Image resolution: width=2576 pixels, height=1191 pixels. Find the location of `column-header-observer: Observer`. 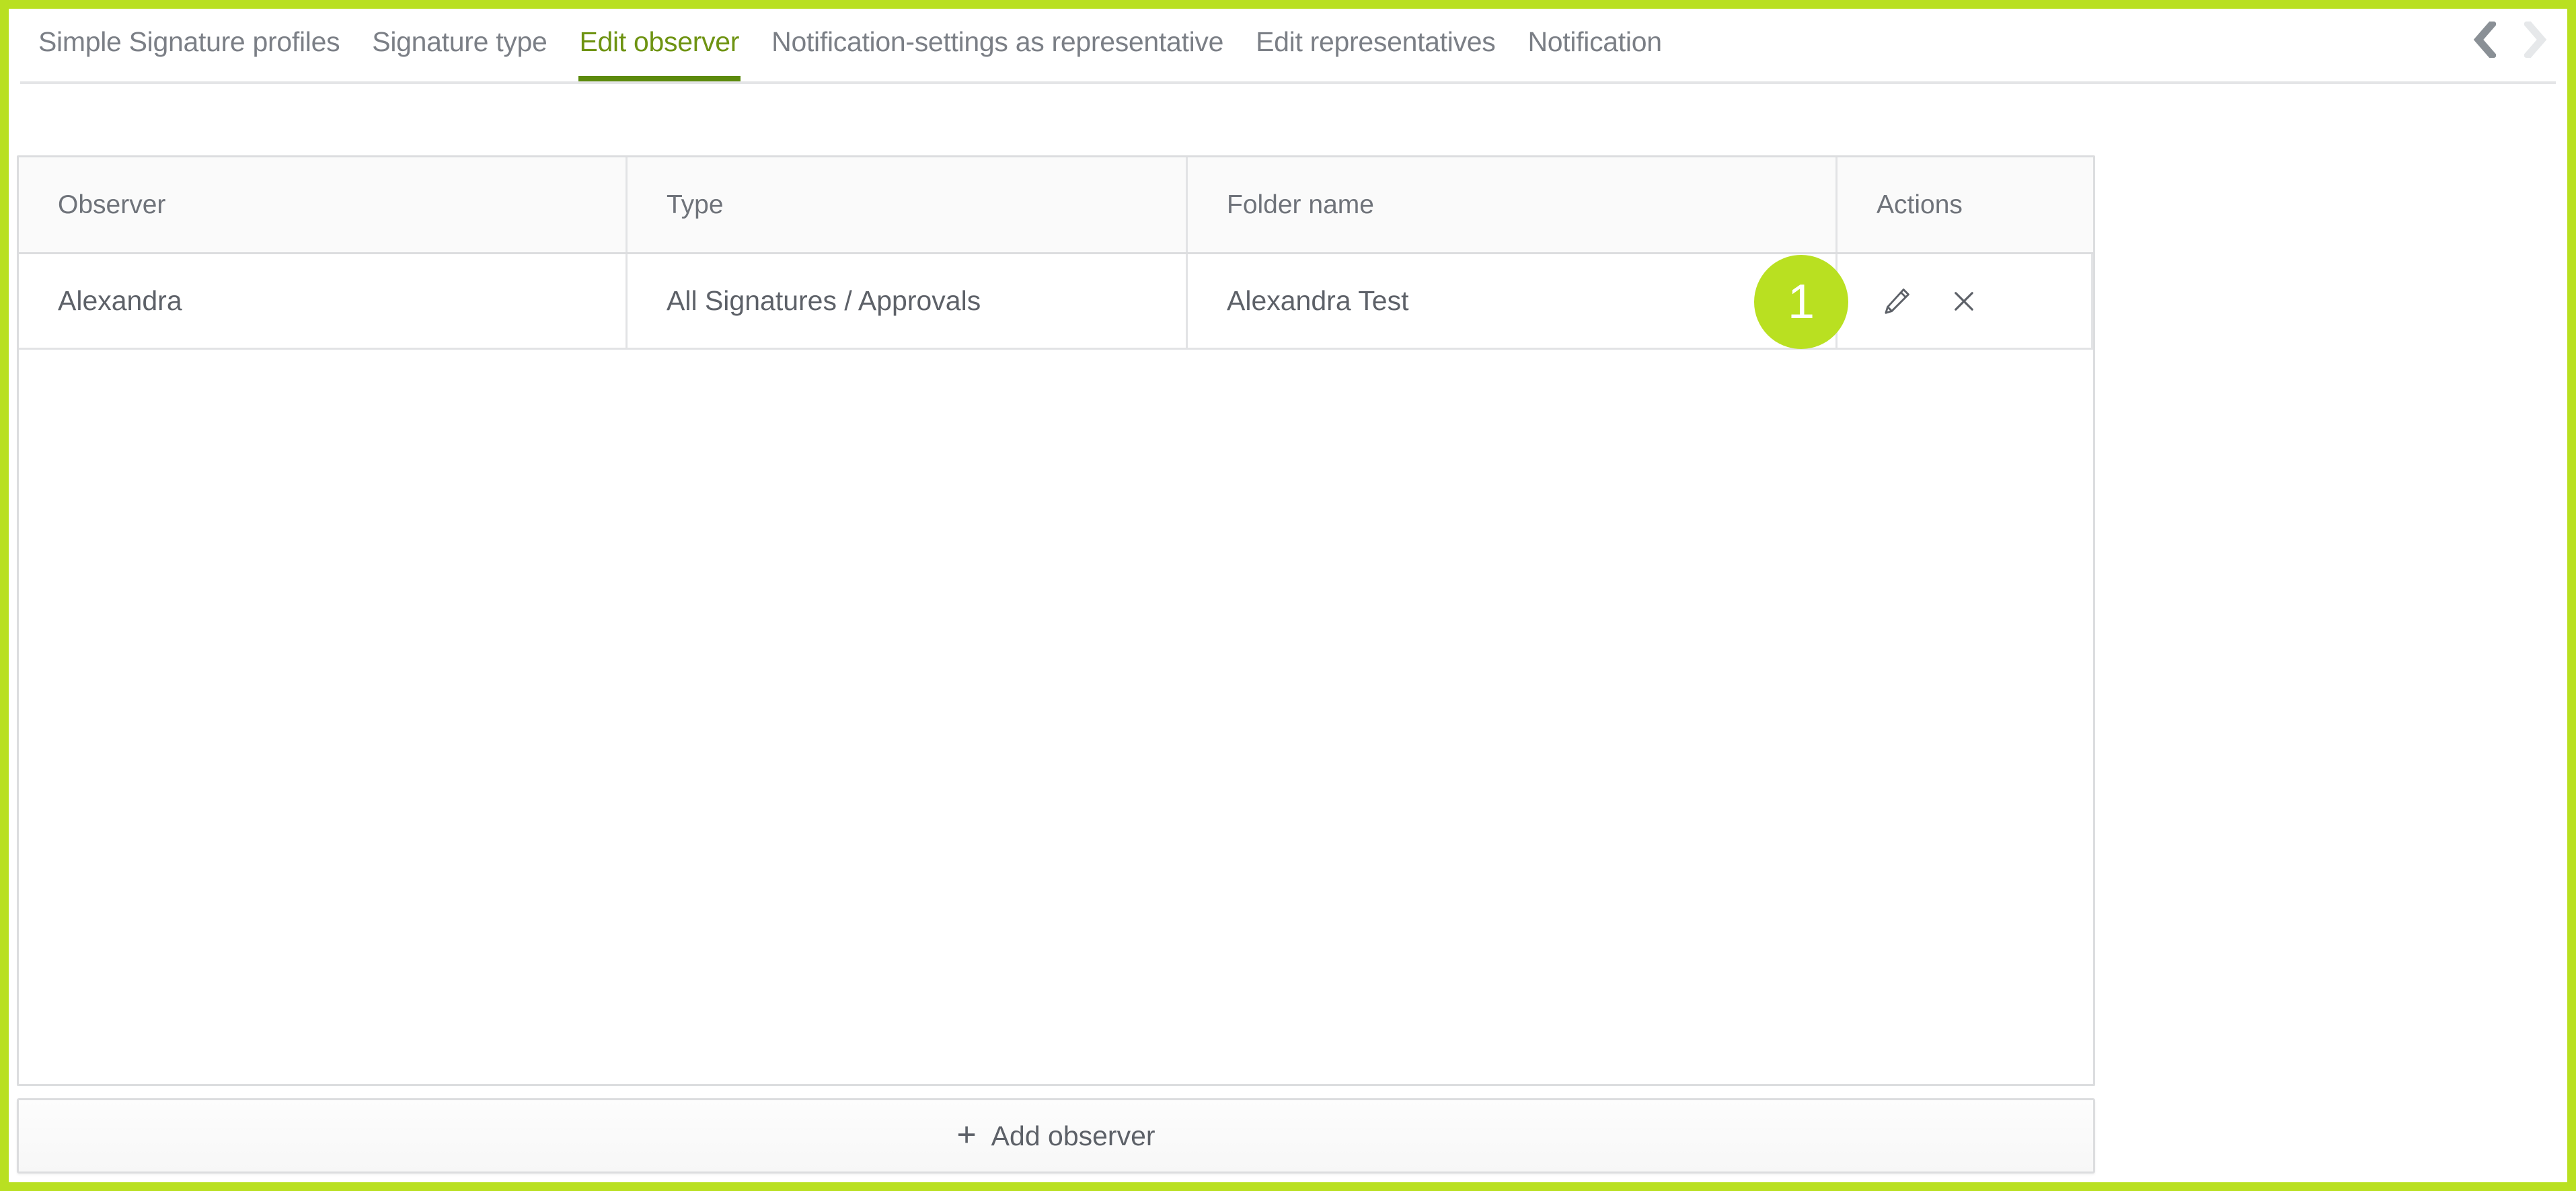

column-header-observer: Observer is located at coordinates (323, 204).